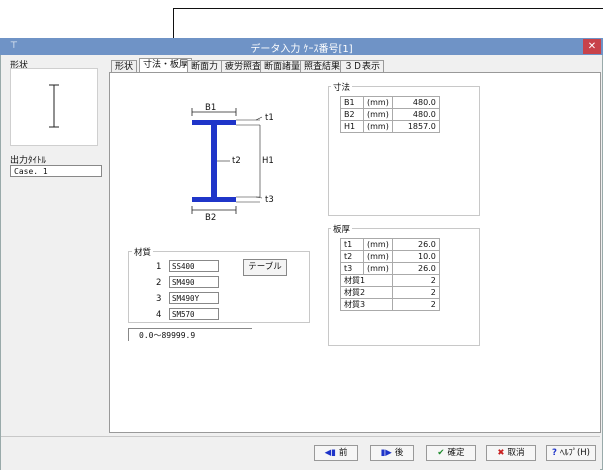 The width and height of the screenshot is (603, 470). I want to click on label-b2: B2, so click(211, 218).